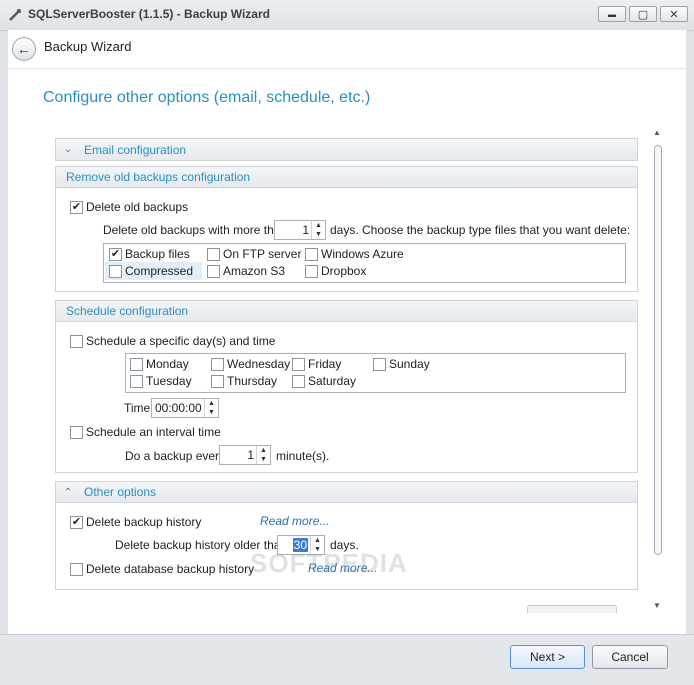 This screenshot has height=685, width=694. Describe the element at coordinates (250, 455) in the screenshot. I see `backup-every-value: 1` at that location.